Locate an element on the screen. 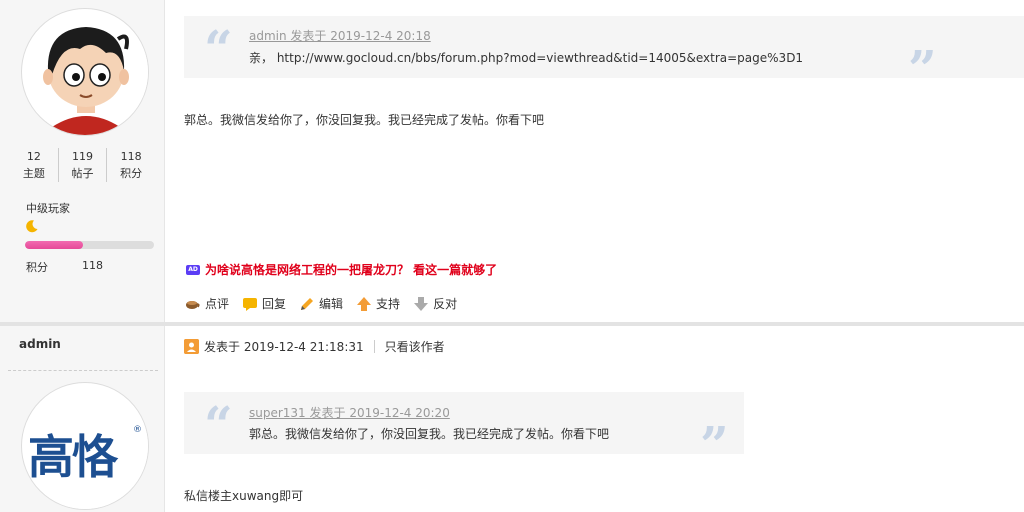 This screenshot has height=512, width=1024. pencil-icon is located at coordinates (307, 304).